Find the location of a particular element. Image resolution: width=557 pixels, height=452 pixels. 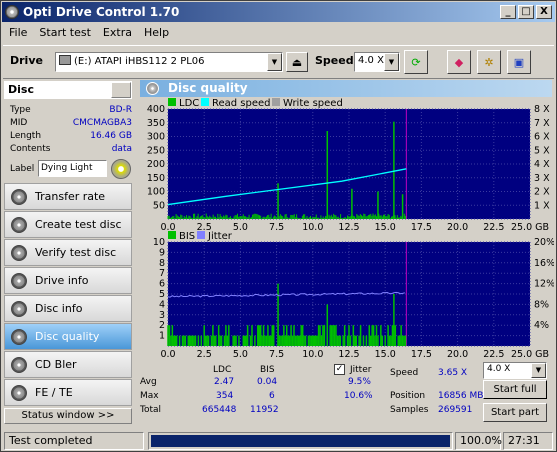

nav-disc-info: Disc info is located at coordinates (68, 308).